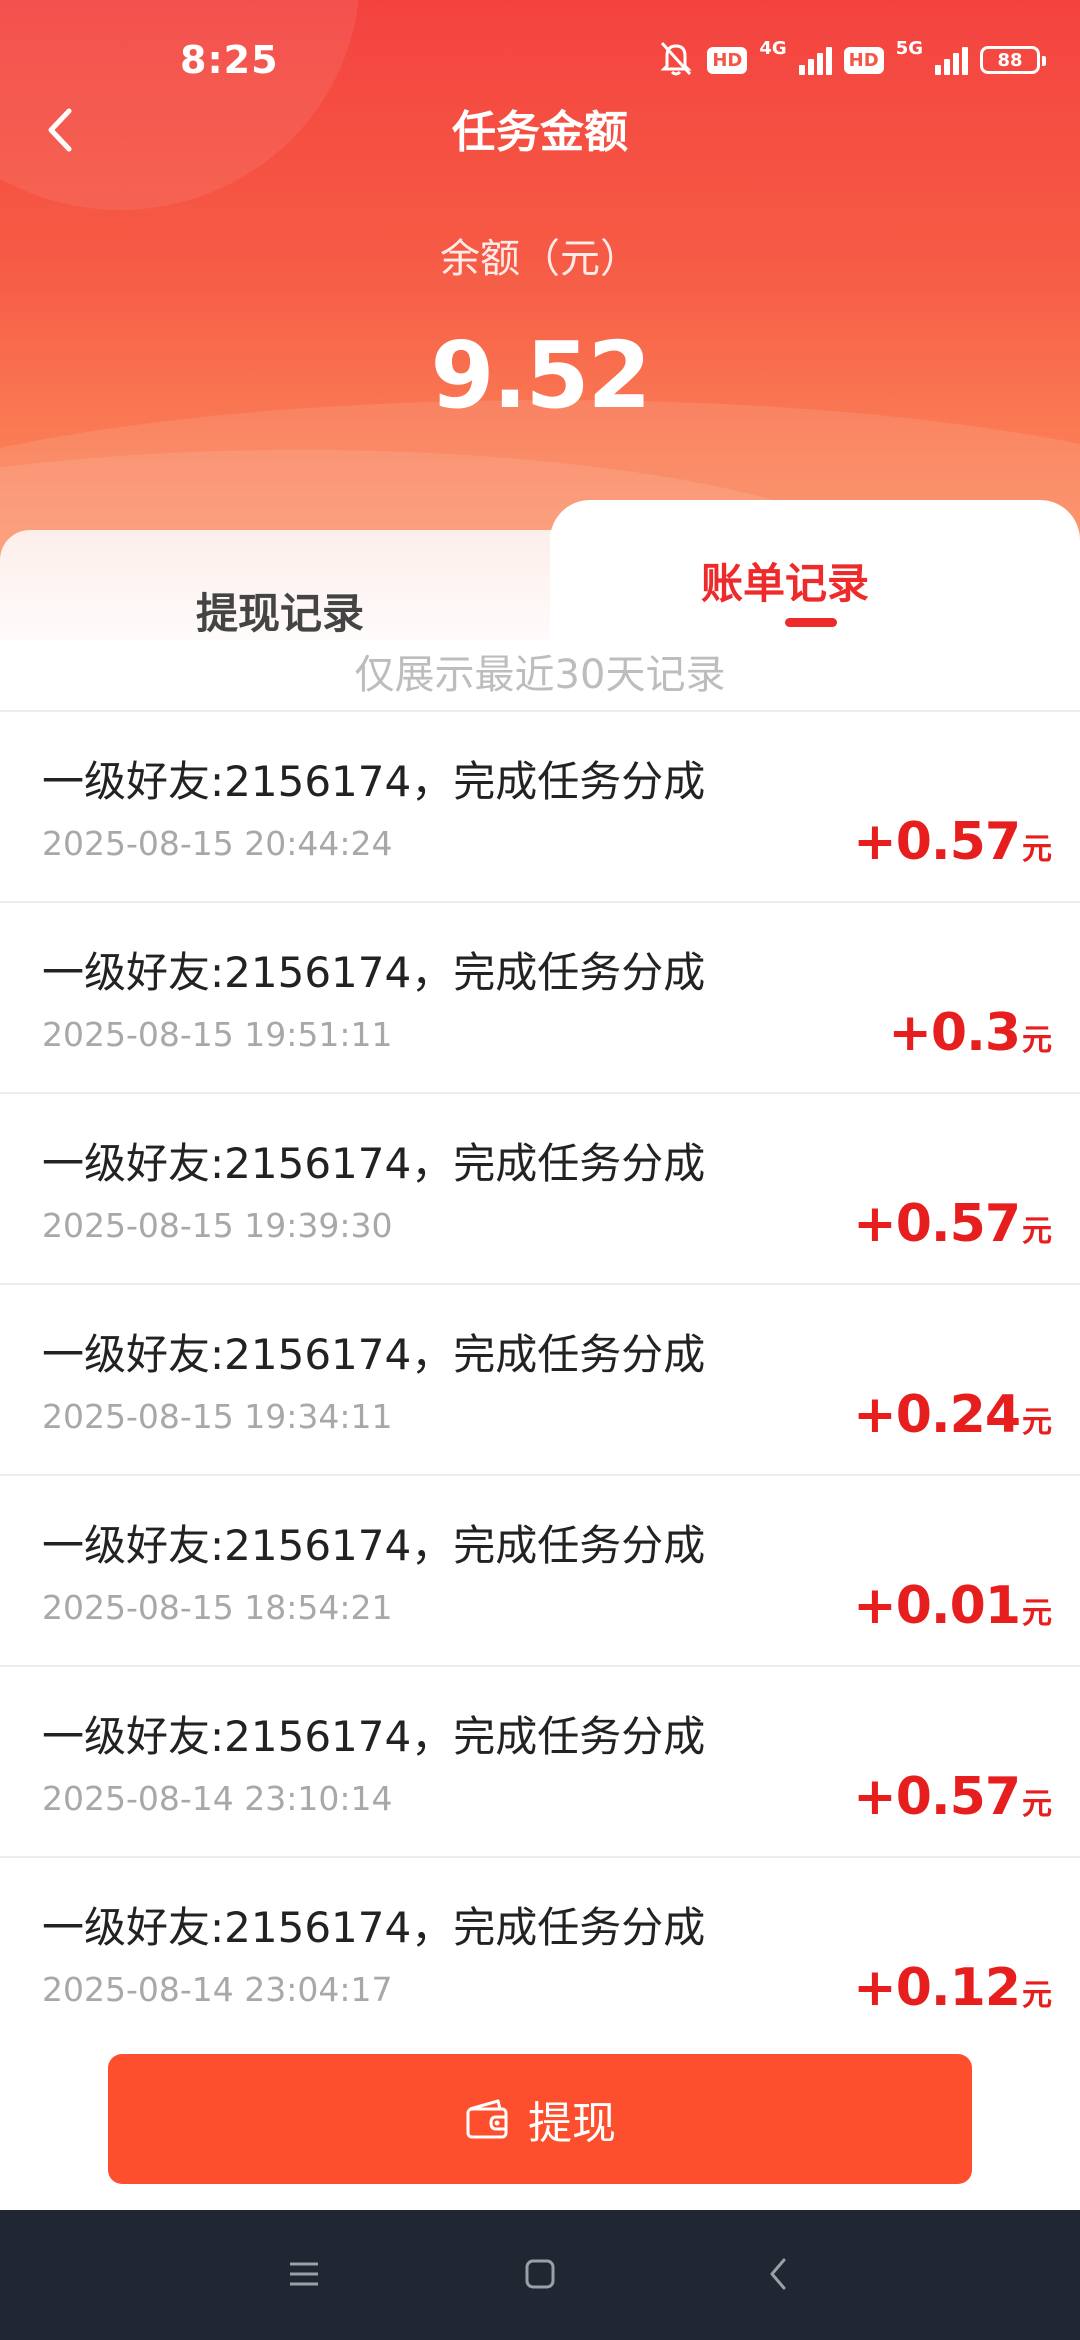  Describe the element at coordinates (540, 675) in the screenshot. I see `records-hint: 仅展示最近30天记录` at that location.